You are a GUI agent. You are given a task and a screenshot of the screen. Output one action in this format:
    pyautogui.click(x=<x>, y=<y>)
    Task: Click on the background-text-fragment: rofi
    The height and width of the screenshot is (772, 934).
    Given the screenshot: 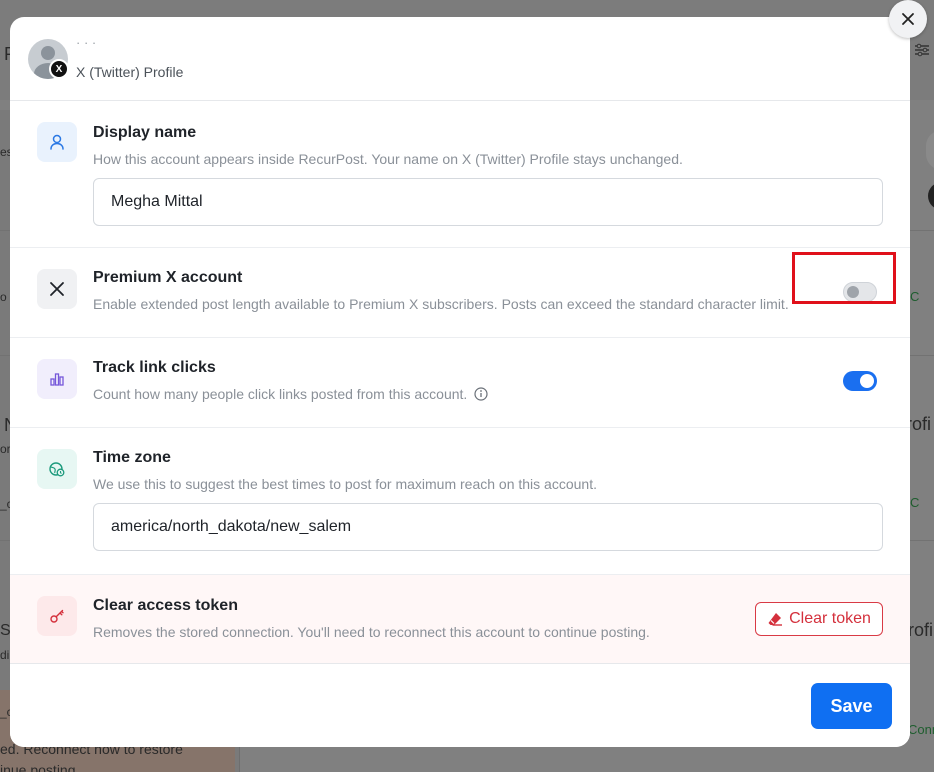 What is the action you would take?
    pyautogui.click(x=921, y=630)
    